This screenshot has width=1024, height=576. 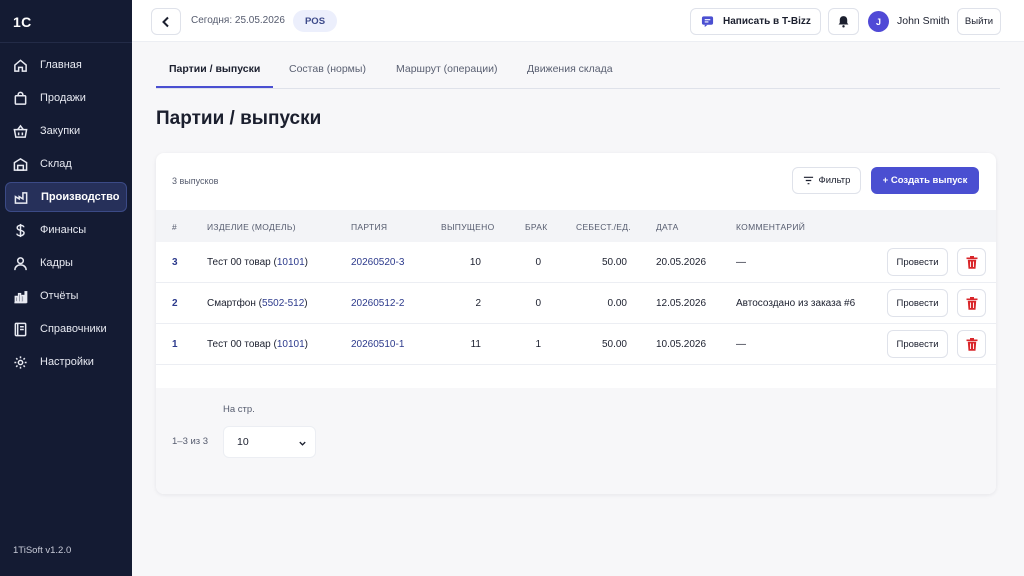 I want to click on released-qty: 2, so click(x=478, y=303).